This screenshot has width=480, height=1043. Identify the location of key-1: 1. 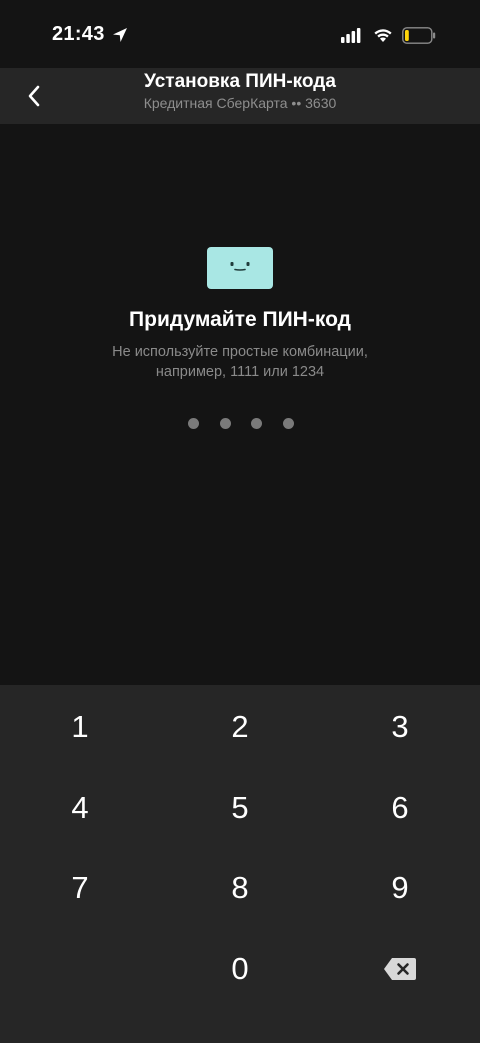
(80, 727).